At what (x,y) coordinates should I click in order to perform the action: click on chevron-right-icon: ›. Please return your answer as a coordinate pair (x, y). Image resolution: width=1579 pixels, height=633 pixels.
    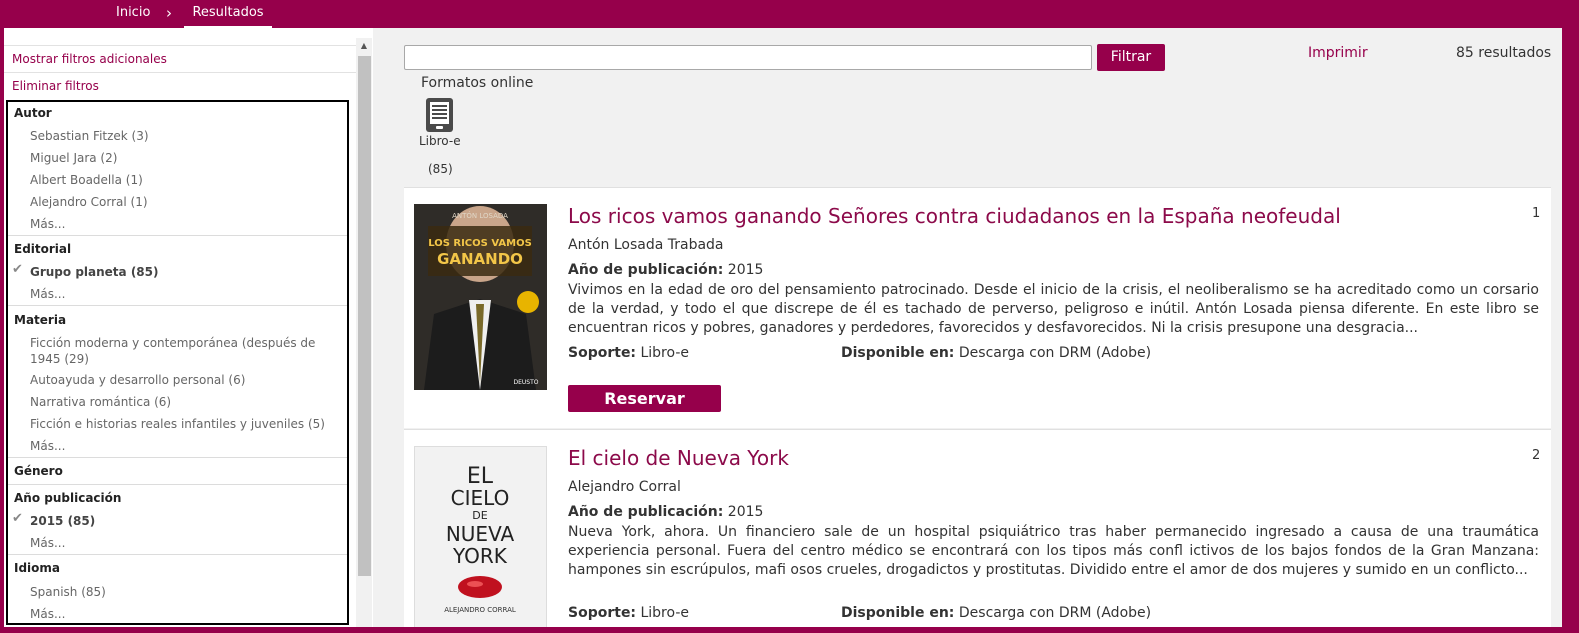
    Looking at the image, I should click on (169, 13).